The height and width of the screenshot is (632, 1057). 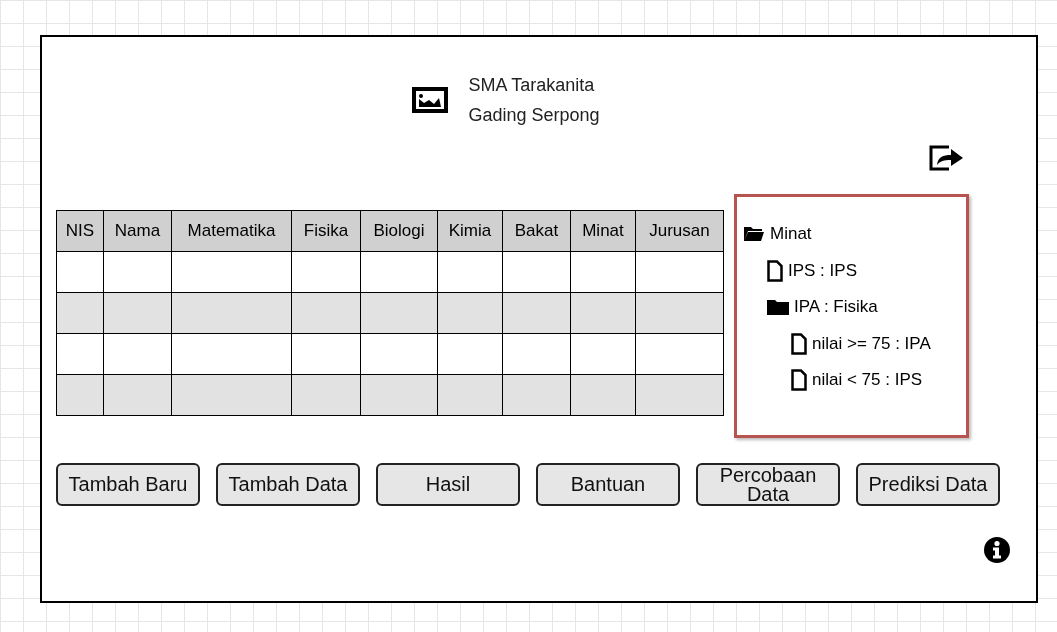 I want to click on column-header: Biologi, so click(x=399, y=231).